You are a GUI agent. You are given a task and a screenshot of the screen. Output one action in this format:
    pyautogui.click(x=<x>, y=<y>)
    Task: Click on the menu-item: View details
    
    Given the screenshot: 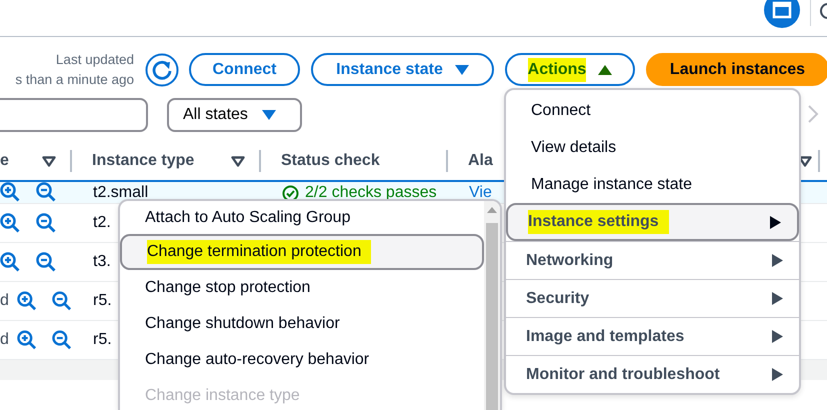 What is the action you would take?
    pyautogui.click(x=652, y=147)
    